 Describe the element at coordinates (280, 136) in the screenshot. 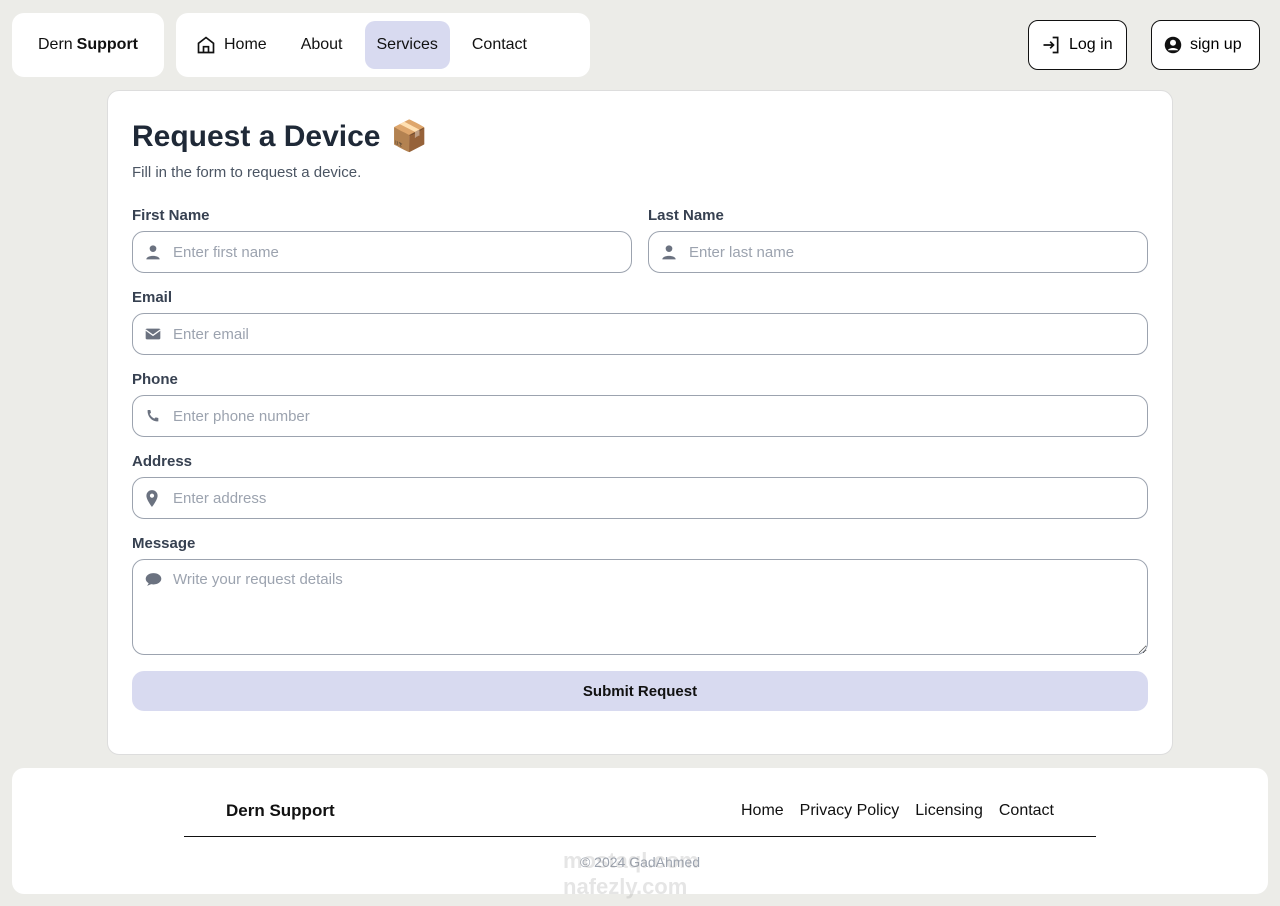

I see `page-title: Request a Device 📦` at that location.